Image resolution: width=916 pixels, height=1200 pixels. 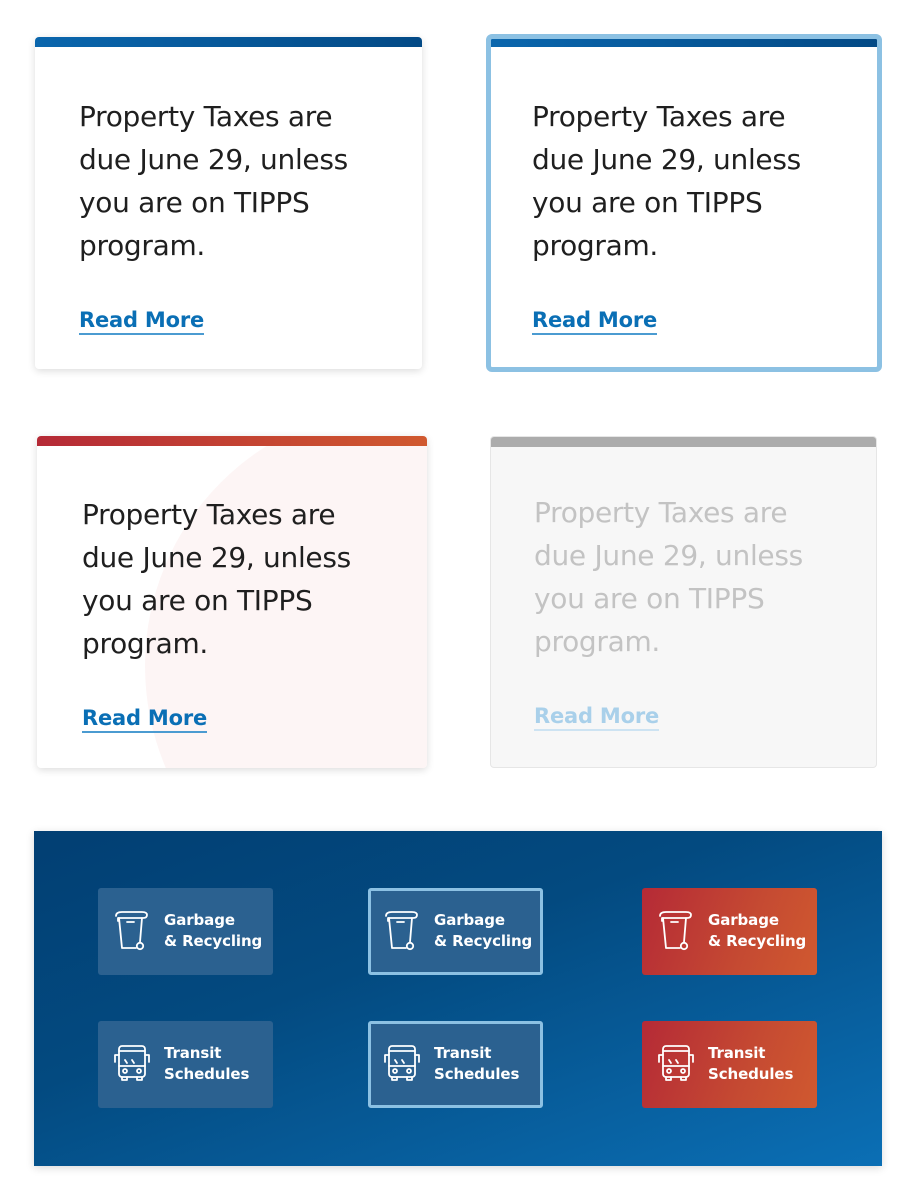 I want to click on transit-schedules-tile-hover: Transit Schedules, so click(x=729, y=1064).